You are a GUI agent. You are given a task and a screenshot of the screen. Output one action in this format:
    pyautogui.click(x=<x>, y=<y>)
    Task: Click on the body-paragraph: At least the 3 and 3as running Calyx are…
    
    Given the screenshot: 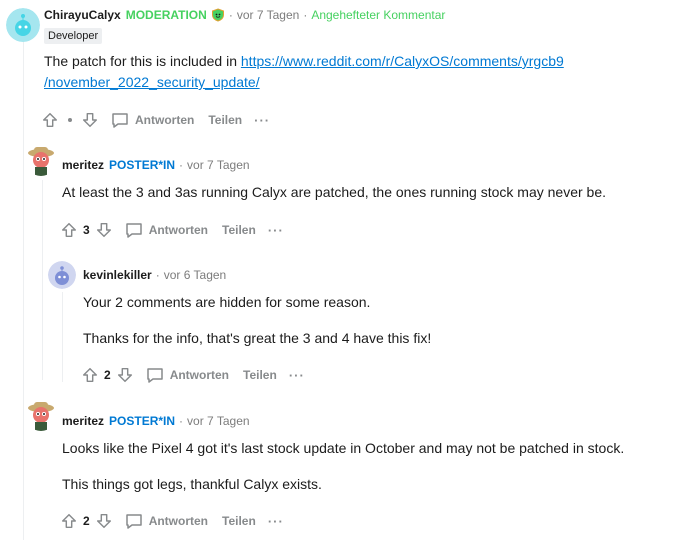 What is the action you would take?
    pyautogui.click(x=334, y=192)
    